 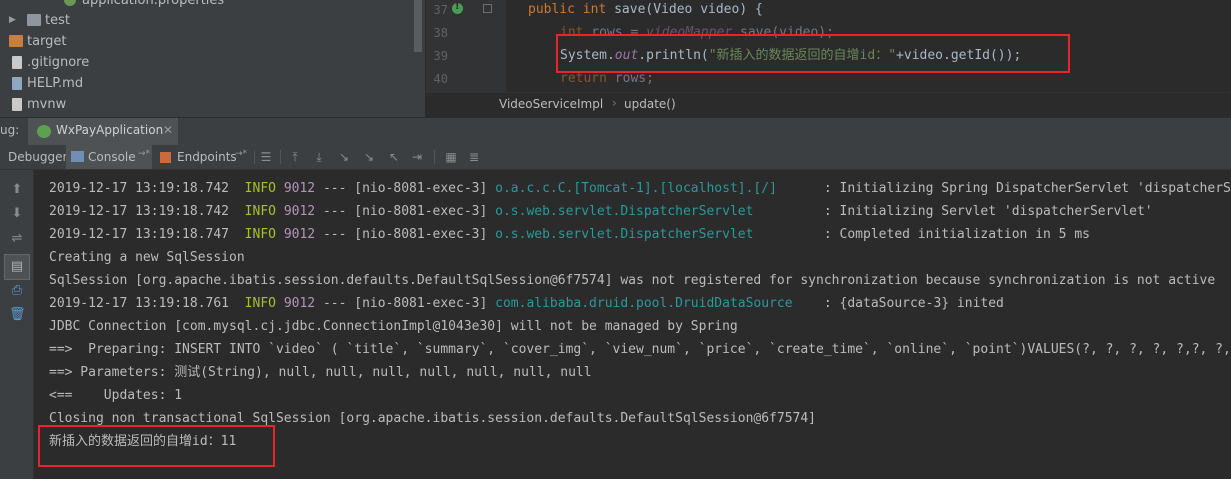 I want to click on scroll-to-end-icon: ▤, so click(x=17, y=267).